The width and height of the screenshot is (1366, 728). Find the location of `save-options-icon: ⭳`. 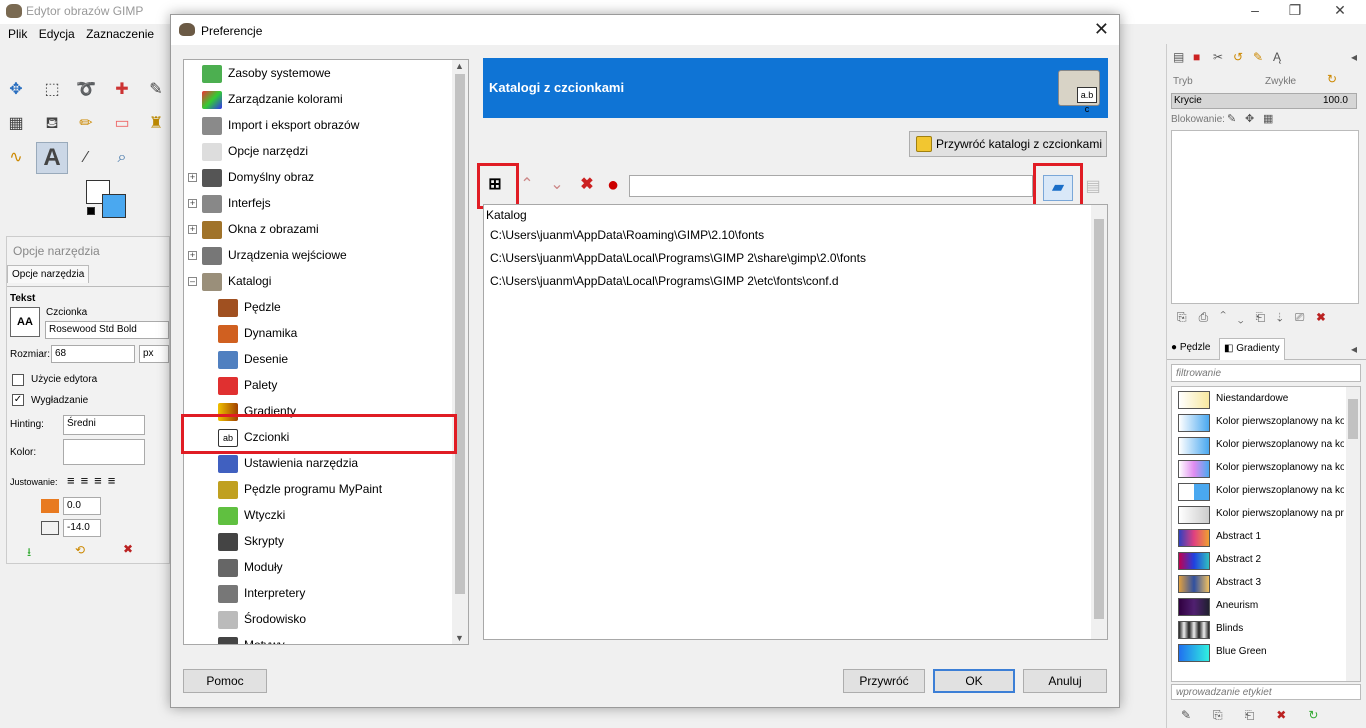

save-options-icon: ⭳ is located at coordinates (29, 553).